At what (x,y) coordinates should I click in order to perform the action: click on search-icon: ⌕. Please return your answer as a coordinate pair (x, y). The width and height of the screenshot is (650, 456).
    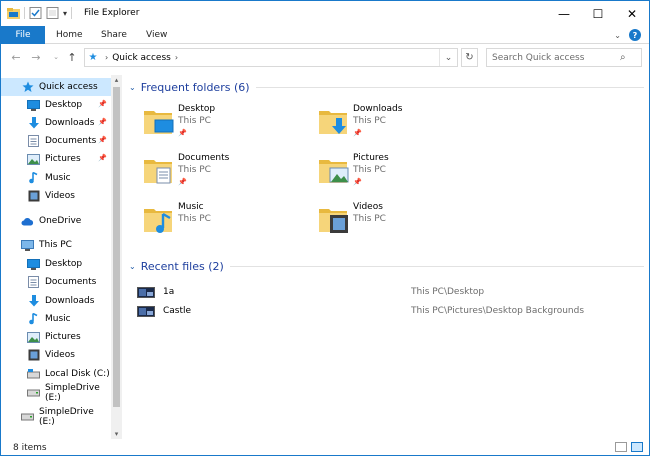
    Looking at the image, I should click on (623, 57).